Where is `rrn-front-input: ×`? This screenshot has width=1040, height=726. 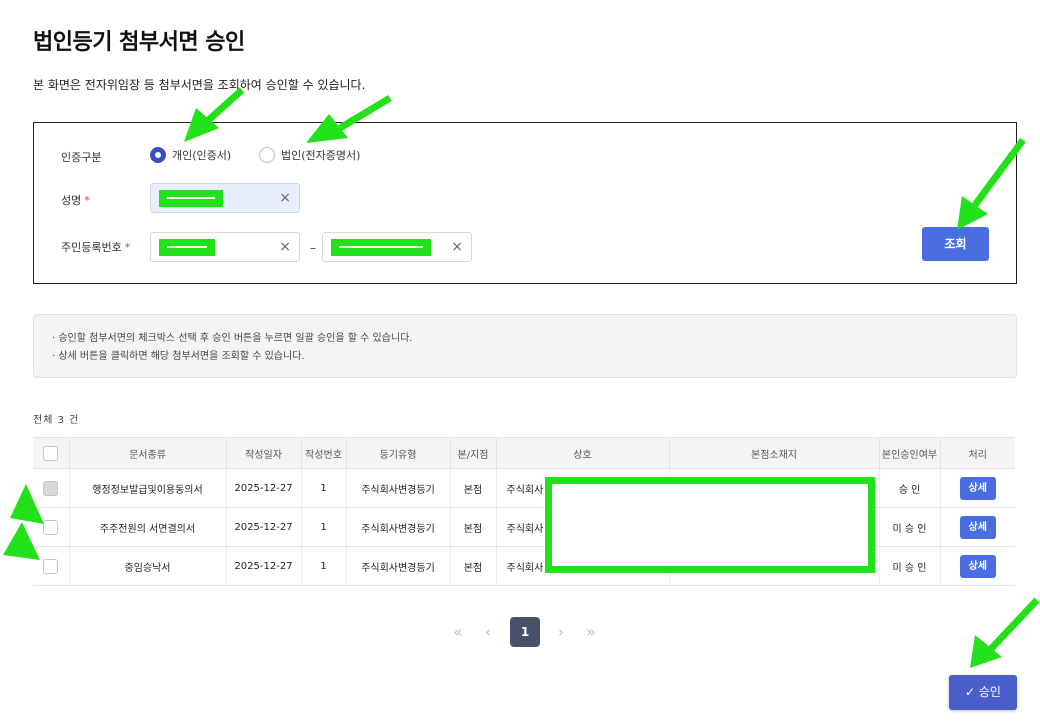
rrn-front-input: × is located at coordinates (225, 247).